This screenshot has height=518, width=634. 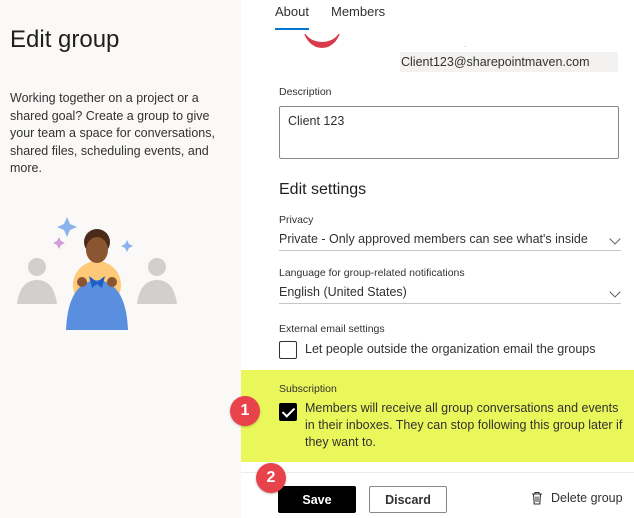 What do you see at coordinates (587, 498) in the screenshot?
I see `delete-group-label: Delete group` at bounding box center [587, 498].